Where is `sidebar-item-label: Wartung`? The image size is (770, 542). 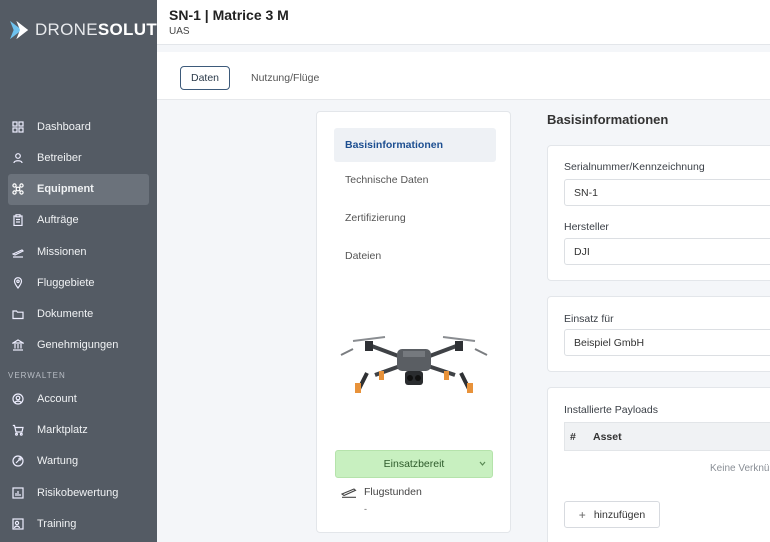 sidebar-item-label: Wartung is located at coordinates (58, 461).